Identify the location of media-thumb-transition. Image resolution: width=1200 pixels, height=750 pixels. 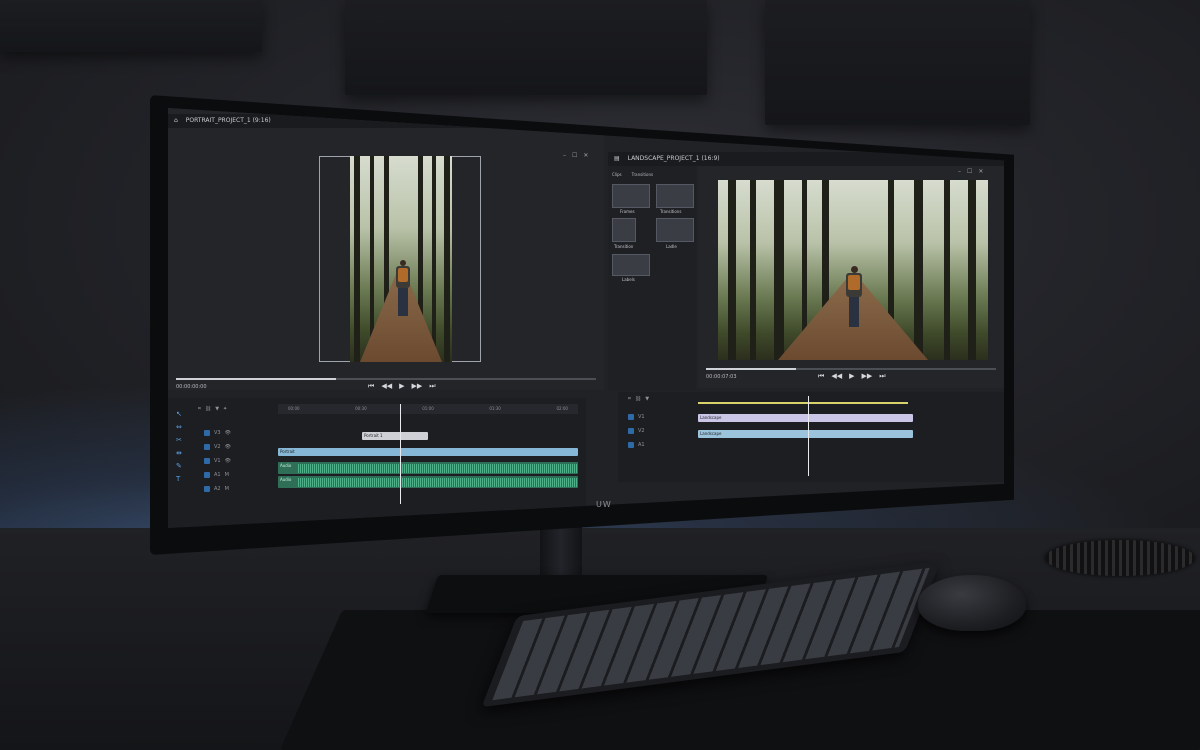
(624, 230).